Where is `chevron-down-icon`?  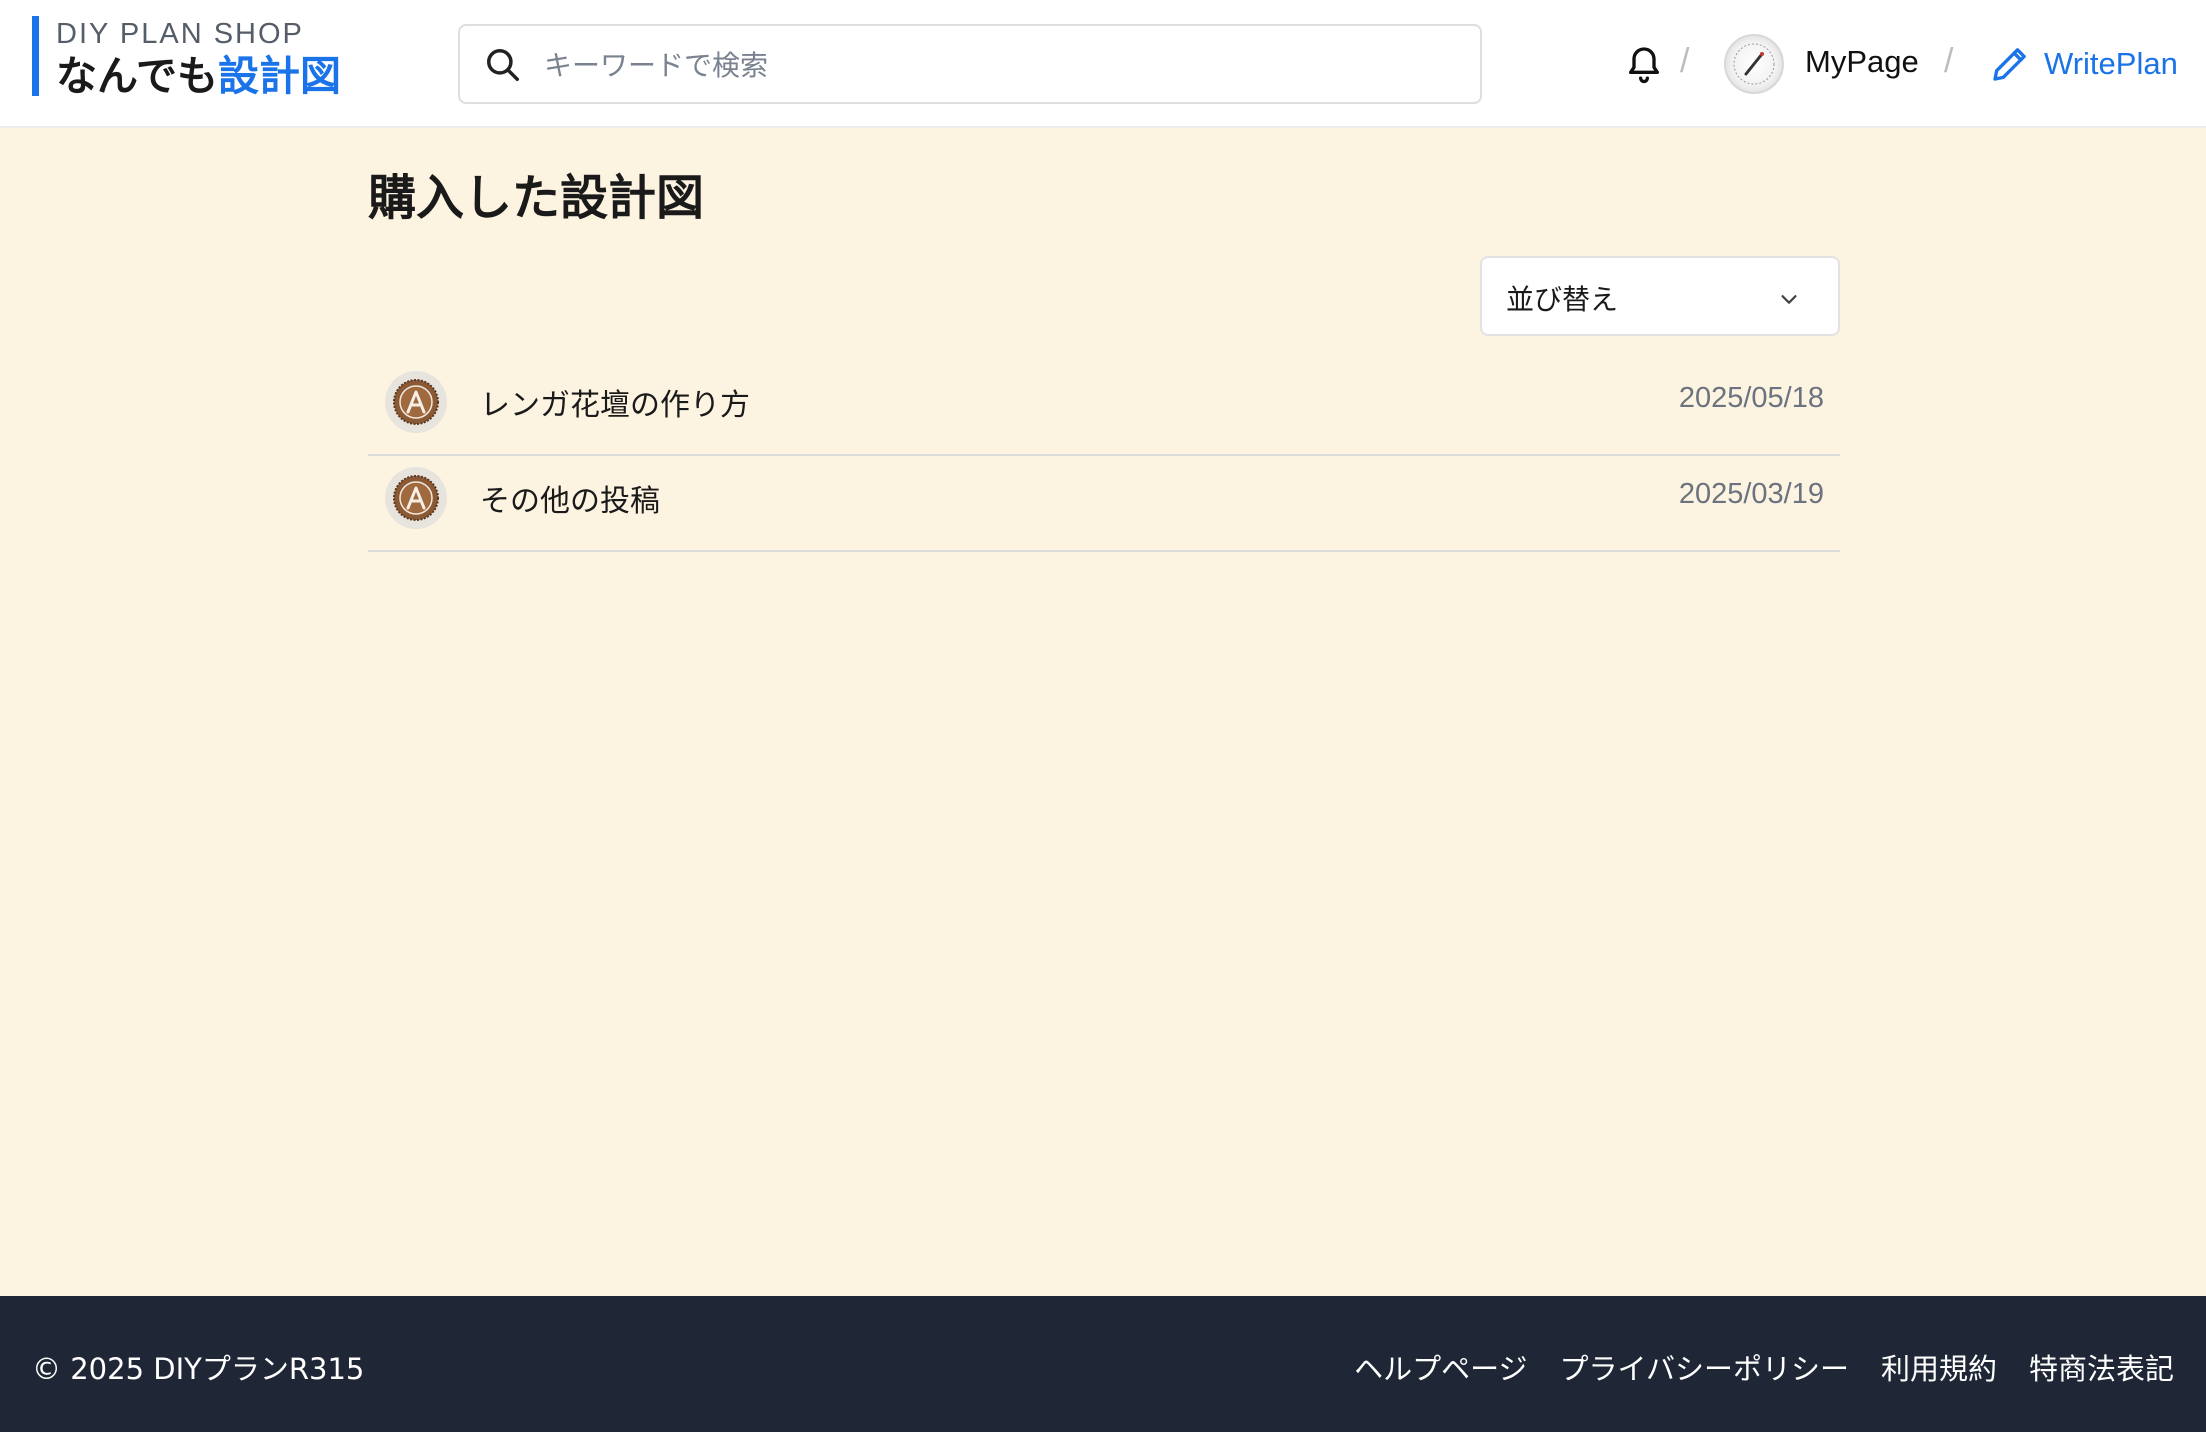 chevron-down-icon is located at coordinates (1789, 299).